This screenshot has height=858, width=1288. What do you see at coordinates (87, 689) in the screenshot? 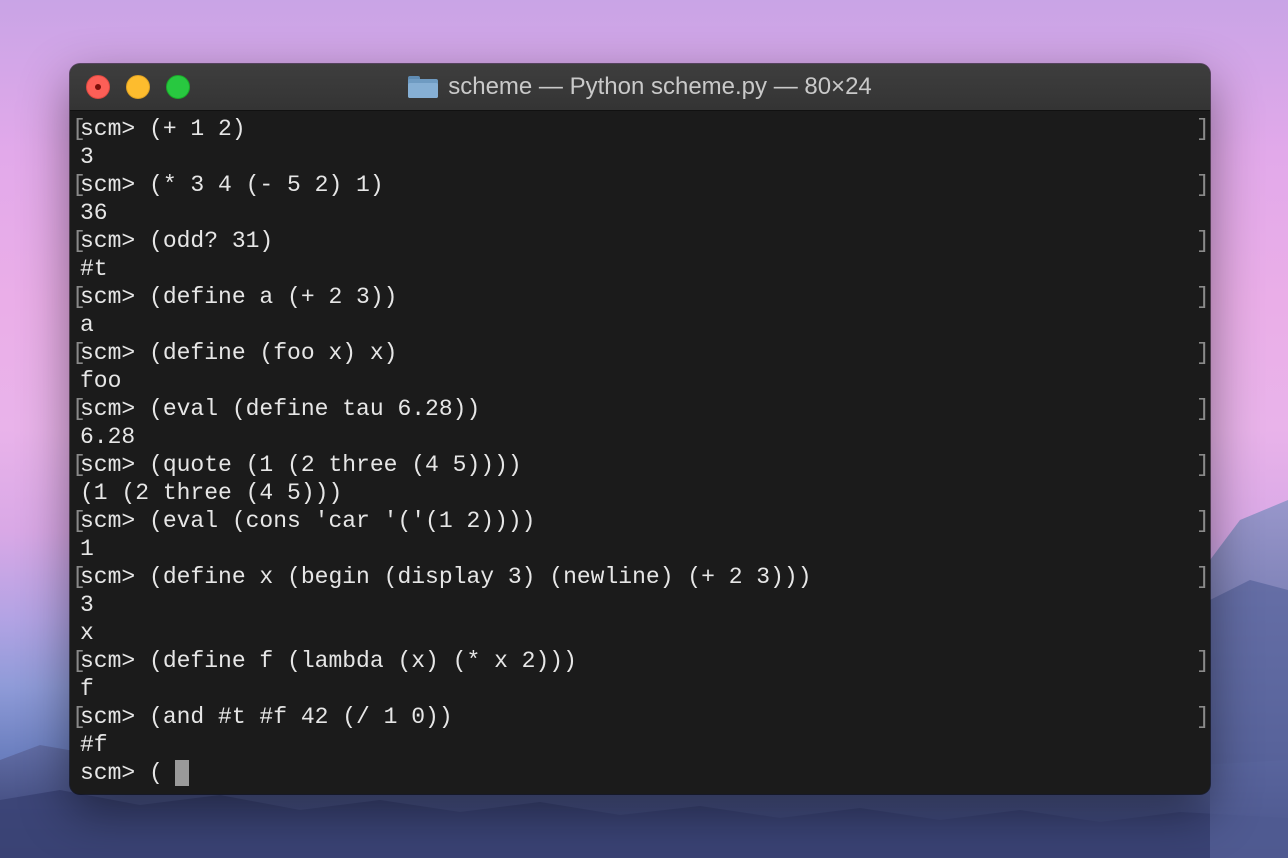
I see `output-line: f` at bounding box center [87, 689].